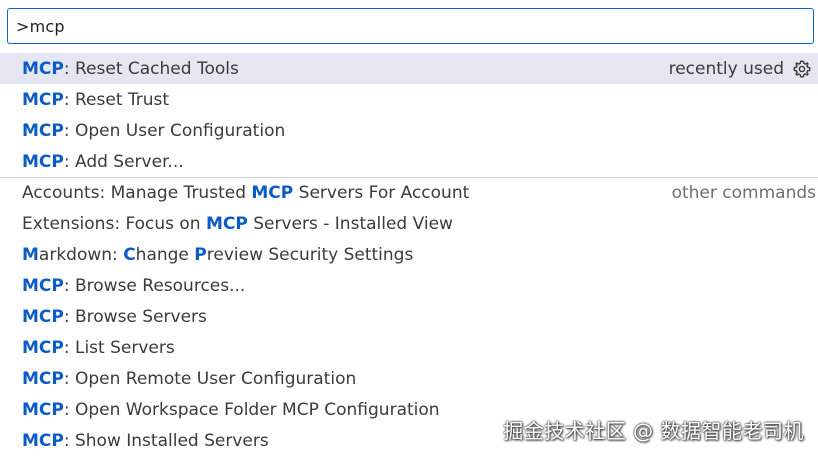 The width and height of the screenshot is (818, 456). What do you see at coordinates (409, 68) in the screenshot?
I see `command-item: MCP: Reset Cached Tools recently used` at bounding box center [409, 68].